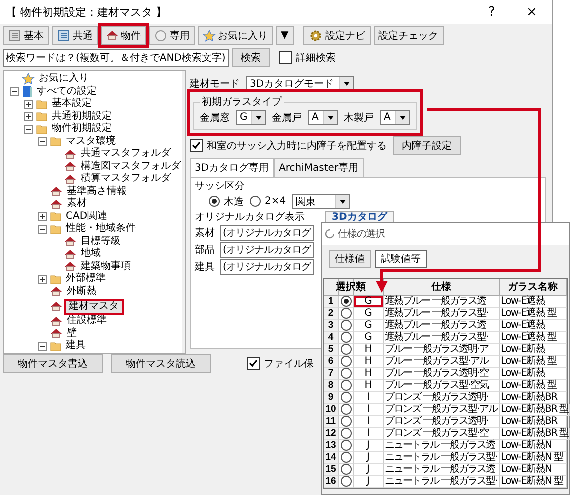 This screenshot has width=570, height=495. What do you see at coordinates (64, 79) in the screenshot?
I see `tree-item: お気に入り` at bounding box center [64, 79].